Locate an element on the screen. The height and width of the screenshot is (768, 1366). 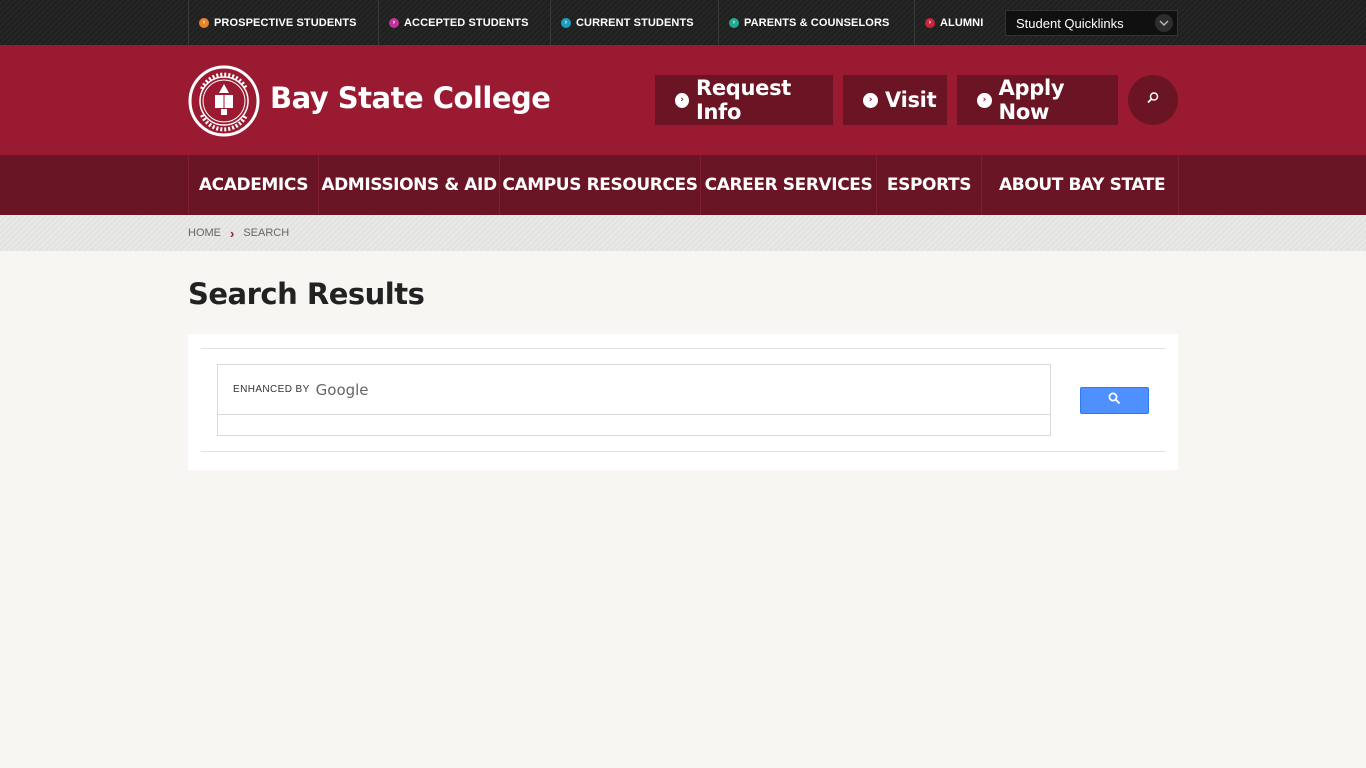
search-input: ENHANCED BY Google is located at coordinates (634, 390).